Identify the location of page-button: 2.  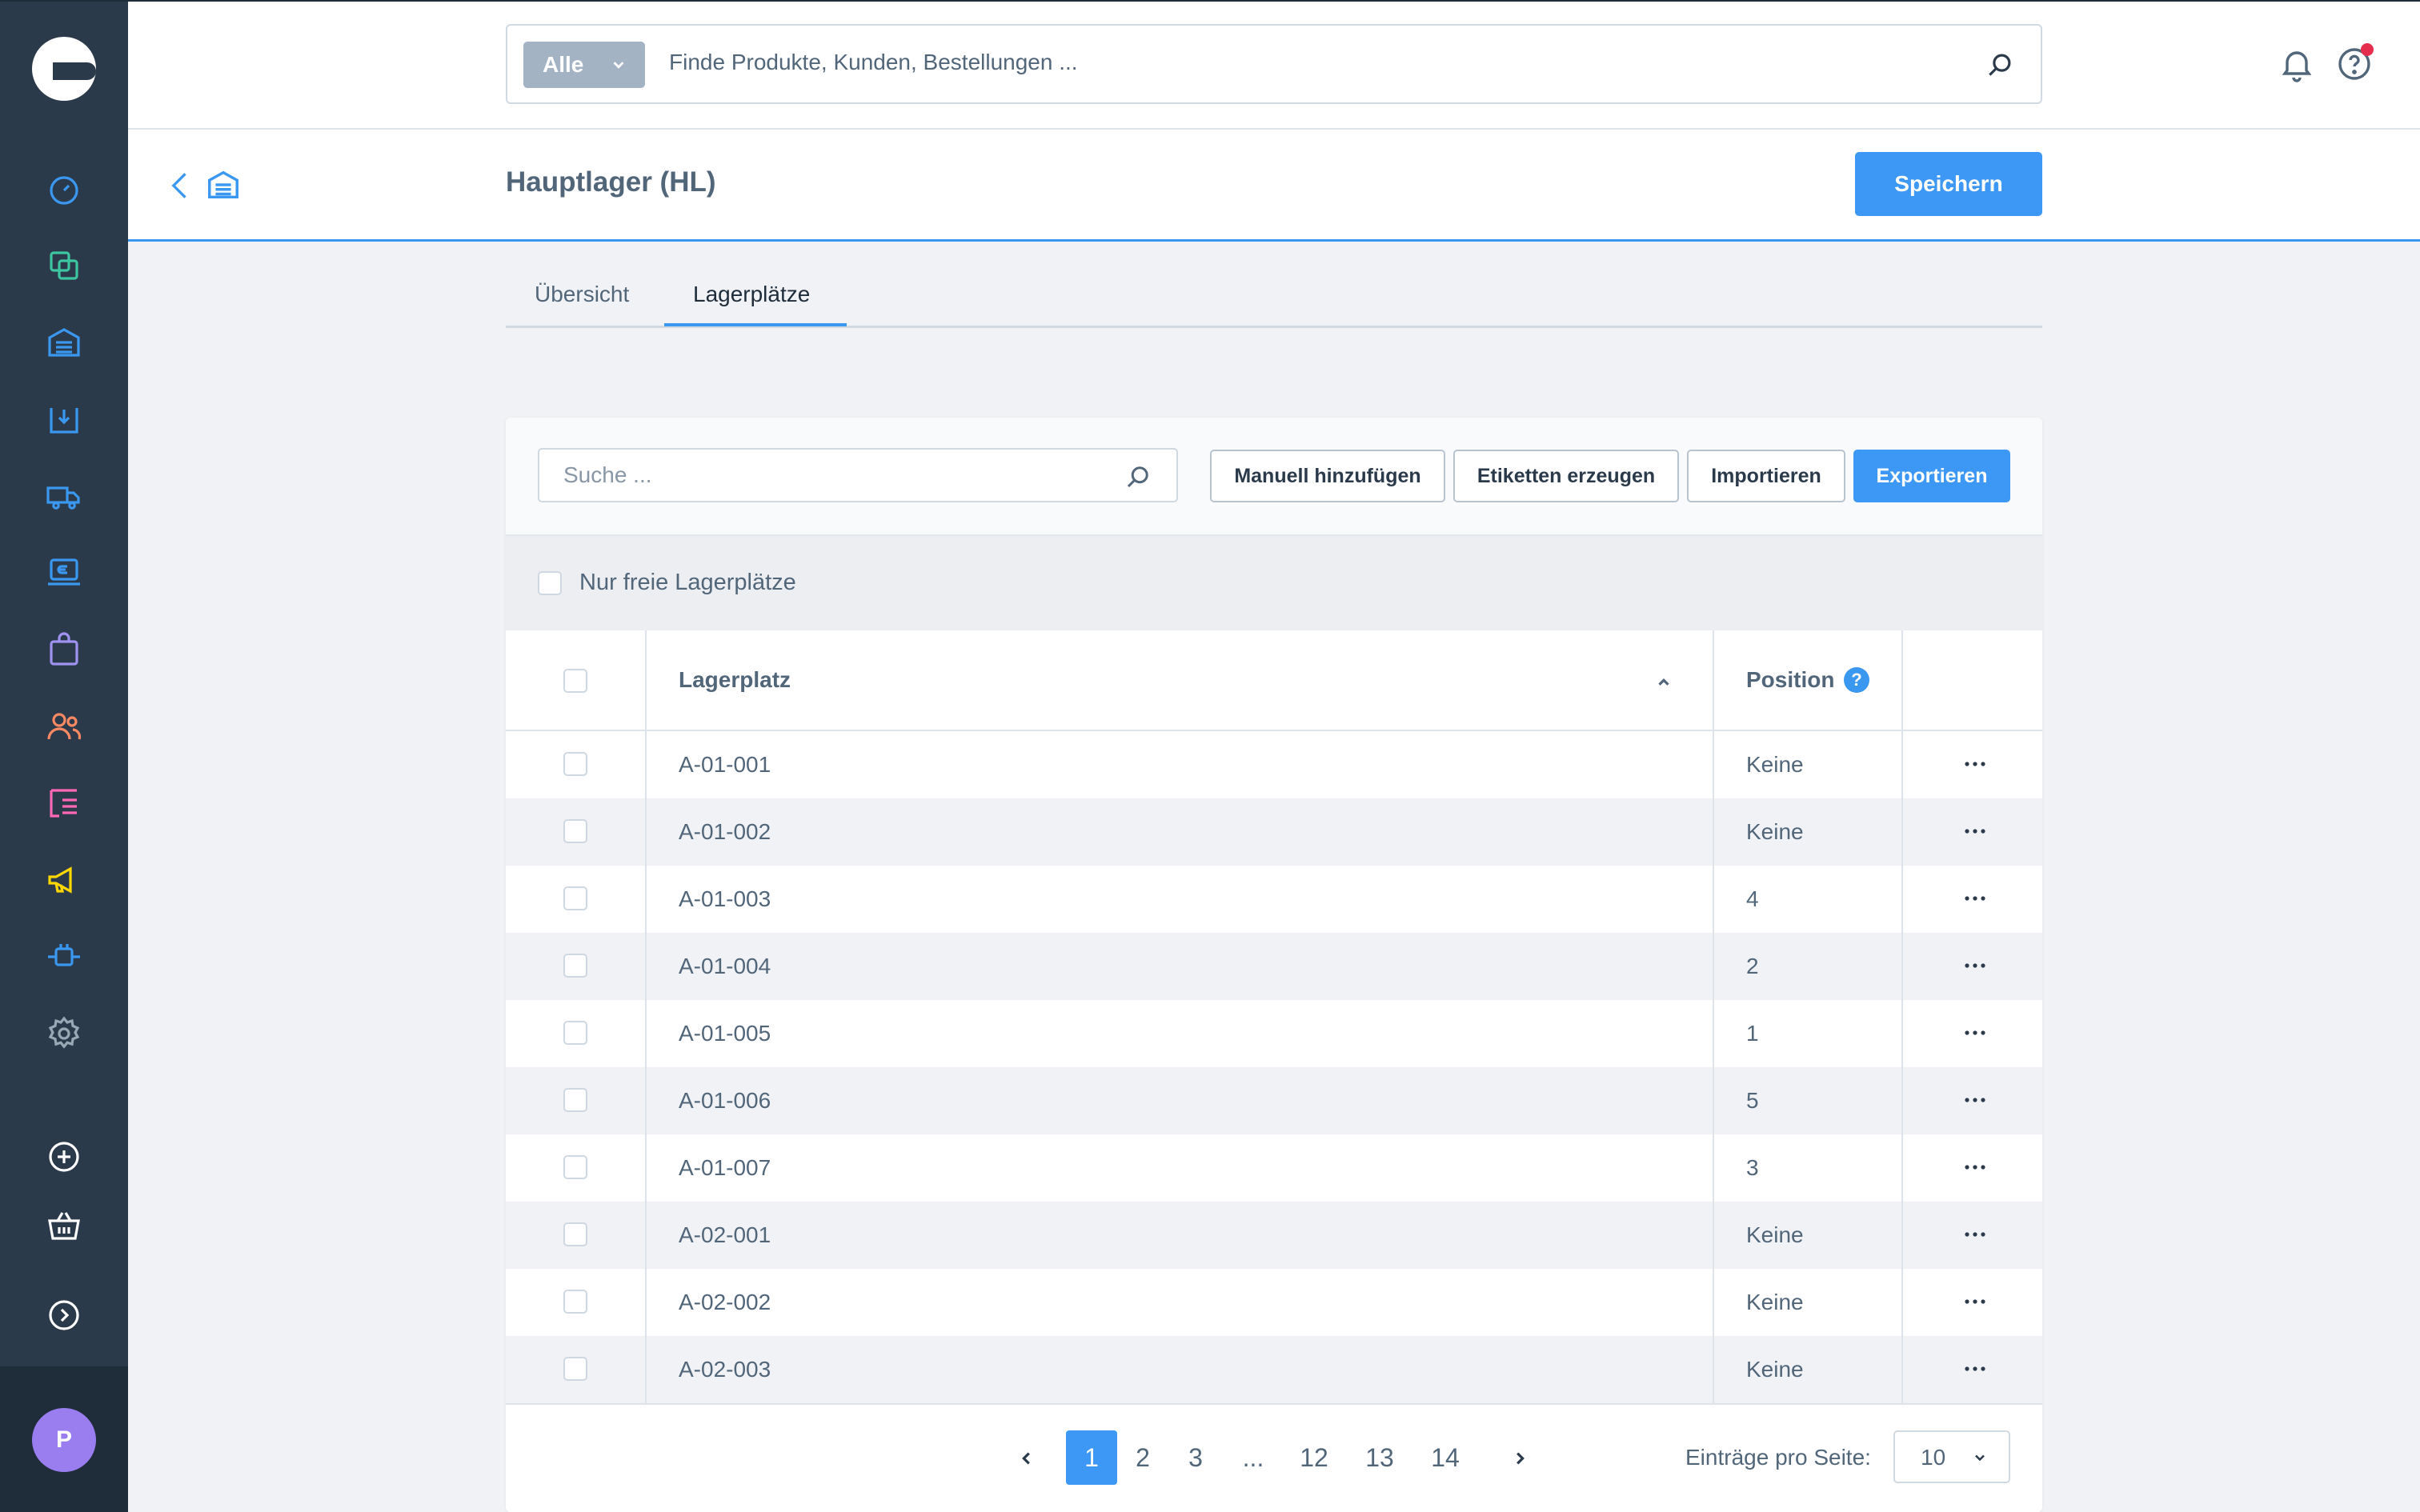
(1143, 1457).